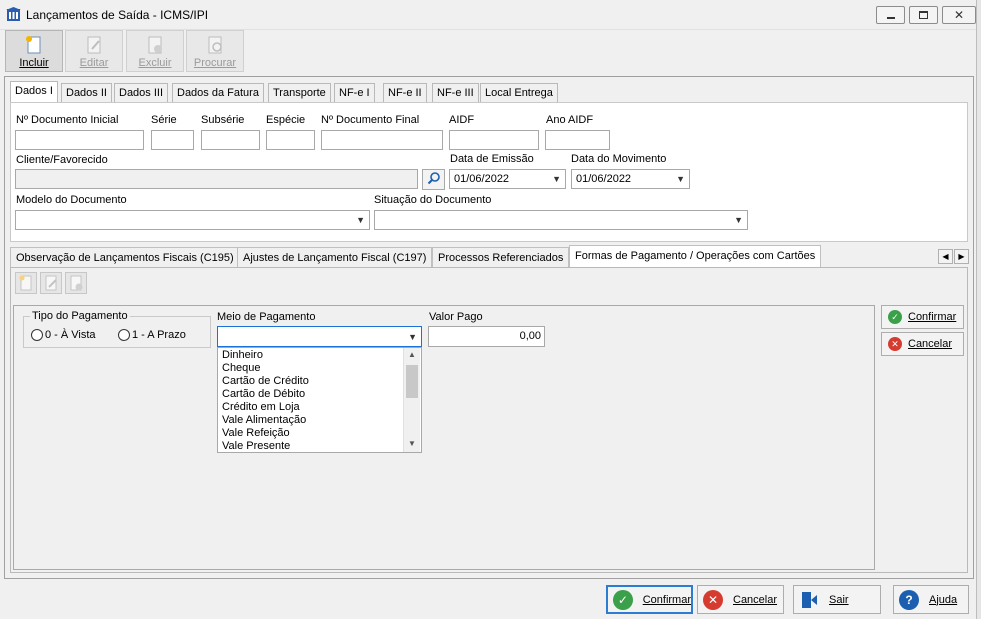  I want to click on modelo-label: Modelo do Documento, so click(71, 200).